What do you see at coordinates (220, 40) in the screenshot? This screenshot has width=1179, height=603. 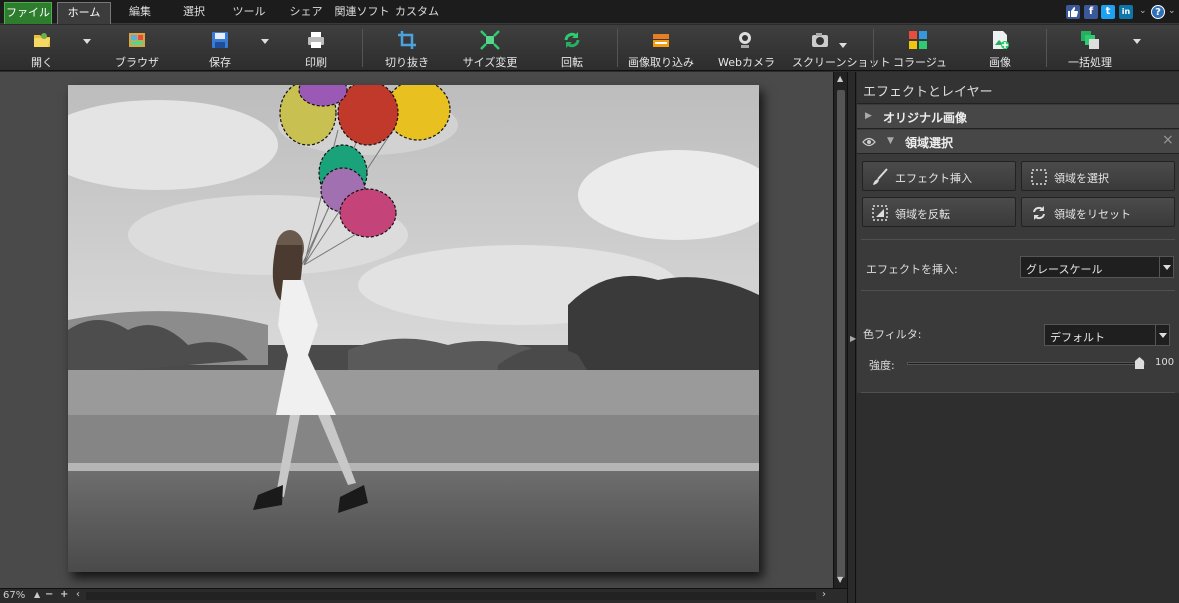 I see `floppy-disk-icon` at bounding box center [220, 40].